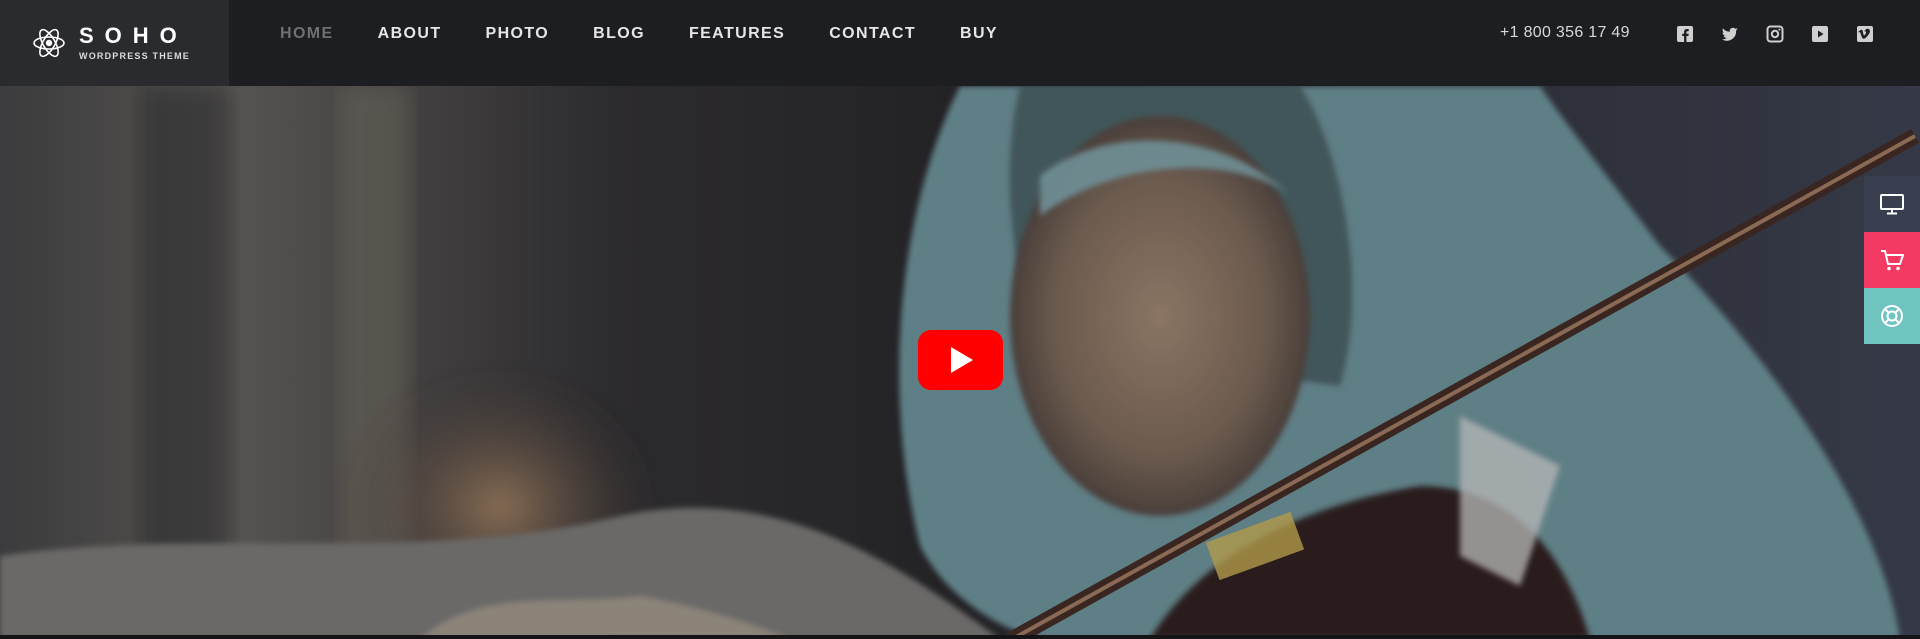 The height and width of the screenshot is (639, 1920). What do you see at coordinates (619, 34) in the screenshot?
I see `nav-item-blog: BLOG` at bounding box center [619, 34].